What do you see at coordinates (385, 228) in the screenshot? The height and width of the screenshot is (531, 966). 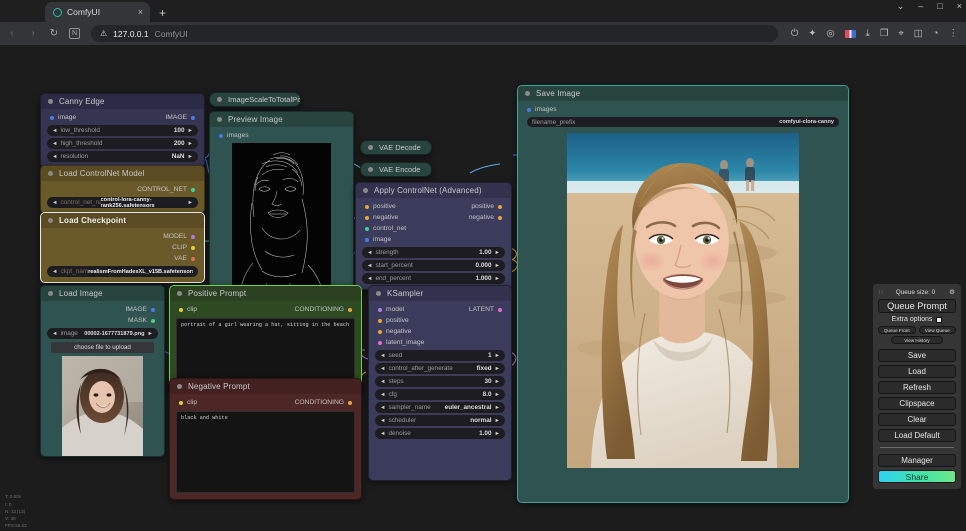 I see `input-slot-control-net: control_net` at bounding box center [385, 228].